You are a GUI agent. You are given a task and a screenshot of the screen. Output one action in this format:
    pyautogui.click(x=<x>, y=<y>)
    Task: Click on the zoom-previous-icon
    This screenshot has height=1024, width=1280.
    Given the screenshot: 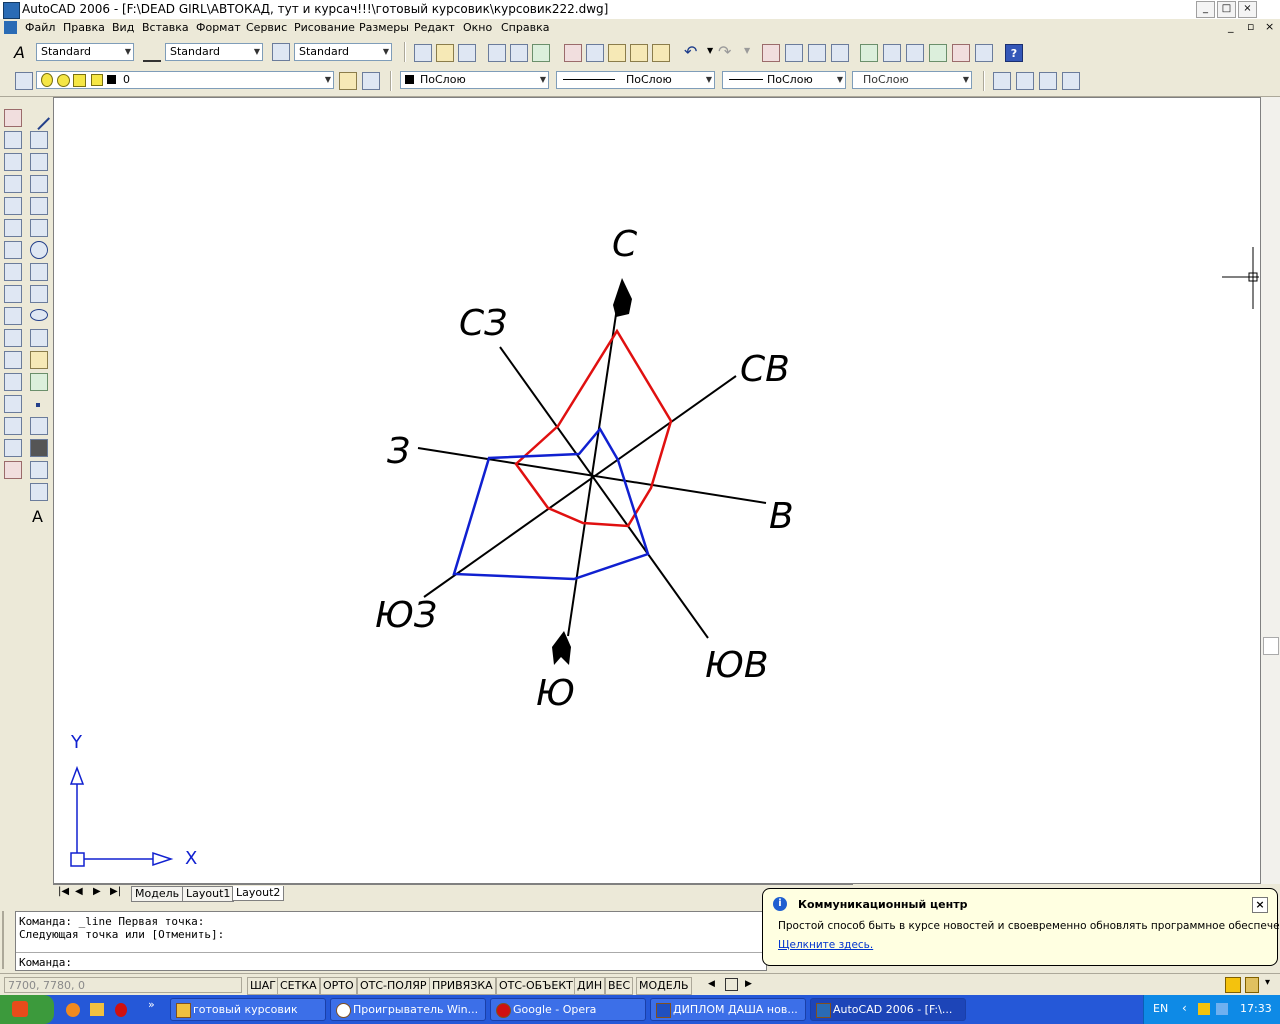 What is the action you would take?
    pyautogui.click(x=840, y=53)
    